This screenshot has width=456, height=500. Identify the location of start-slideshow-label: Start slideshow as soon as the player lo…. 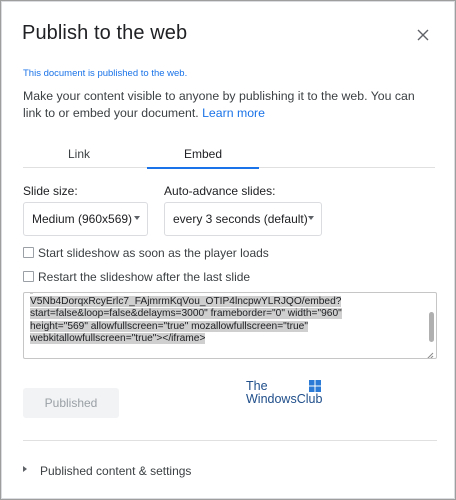
(153, 253).